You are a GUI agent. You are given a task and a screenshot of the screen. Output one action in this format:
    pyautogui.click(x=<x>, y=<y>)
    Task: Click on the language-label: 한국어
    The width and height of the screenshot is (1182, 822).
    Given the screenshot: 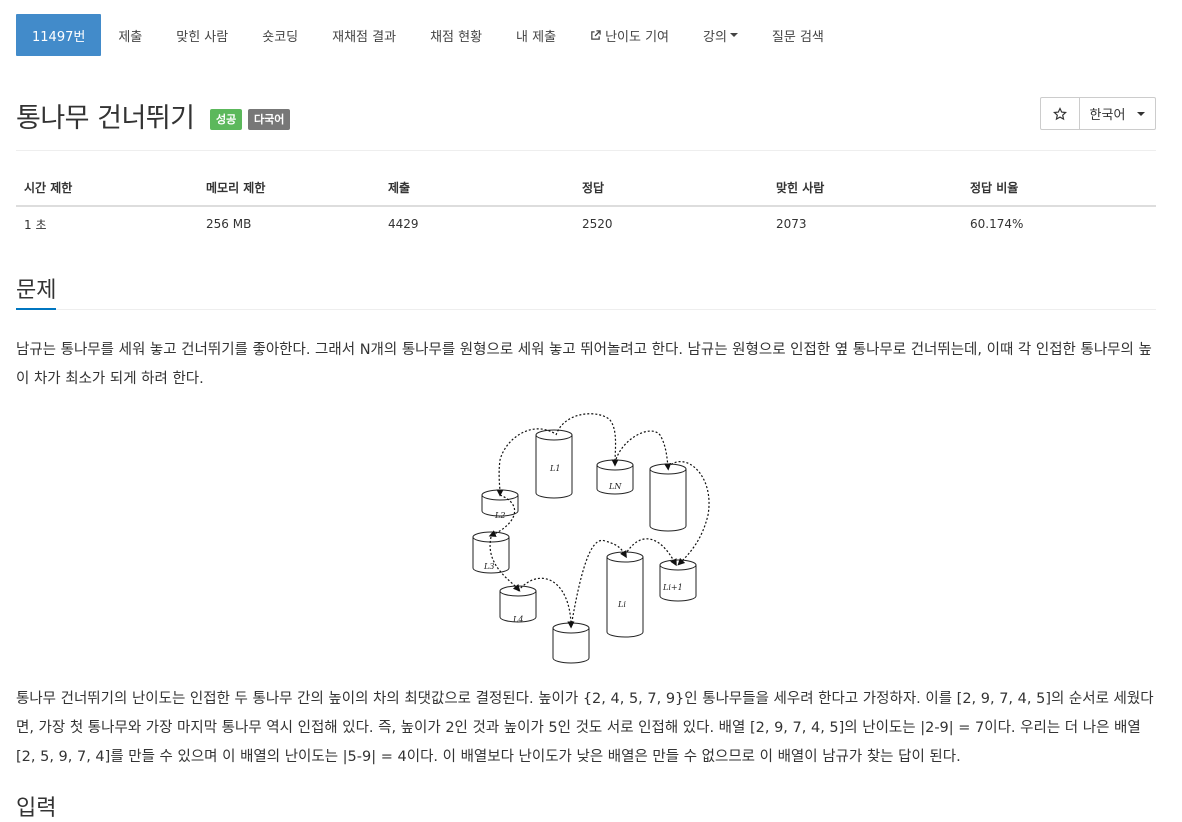 What is the action you would take?
    pyautogui.click(x=1107, y=115)
    